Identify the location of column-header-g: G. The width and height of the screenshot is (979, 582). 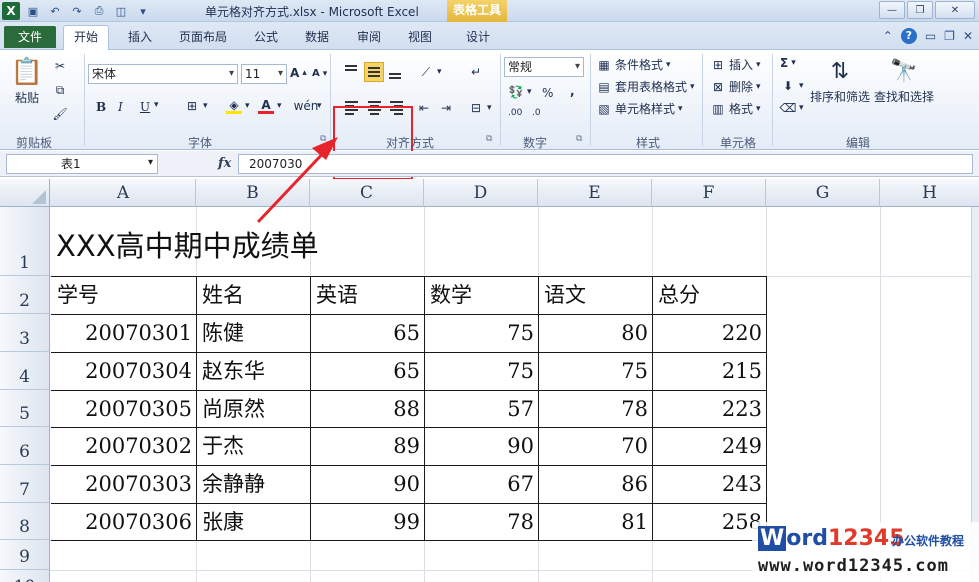
(823, 193).